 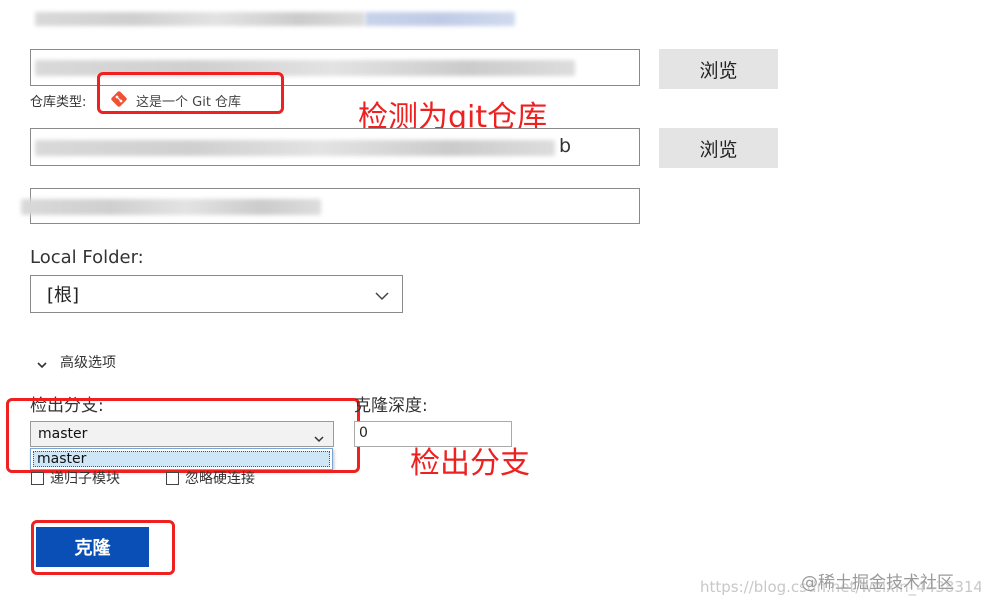 I want to click on browse-button-1: 浏览, so click(x=718, y=69).